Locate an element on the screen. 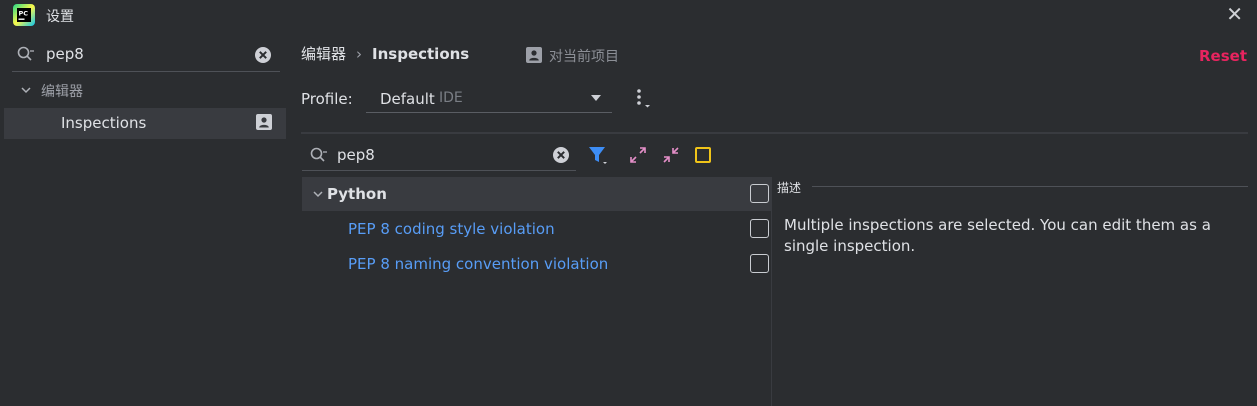 The image size is (1257, 406). group-label: Python is located at coordinates (357, 194).